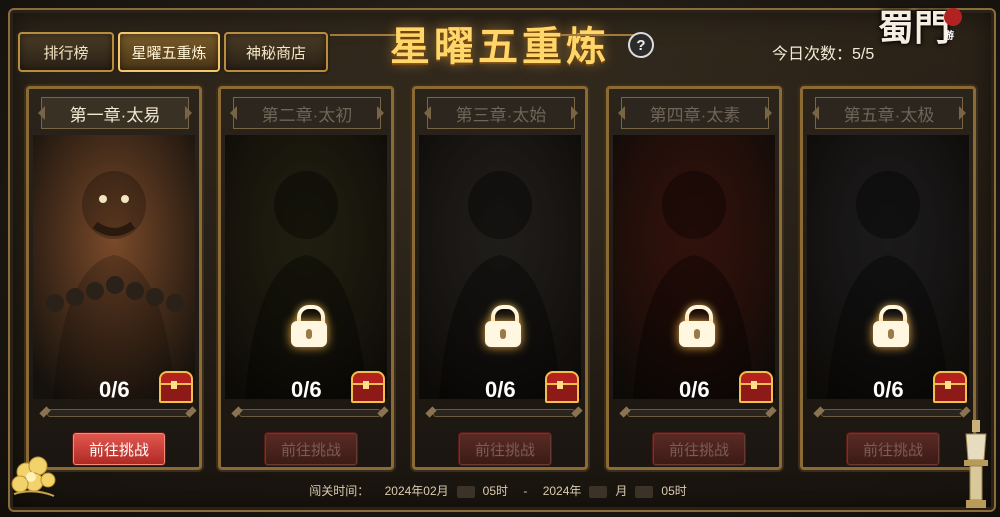 The width and height of the screenshot is (1000, 517). What do you see at coordinates (976, 464) in the screenshot?
I see `lantern-ornament-icon` at bounding box center [976, 464].